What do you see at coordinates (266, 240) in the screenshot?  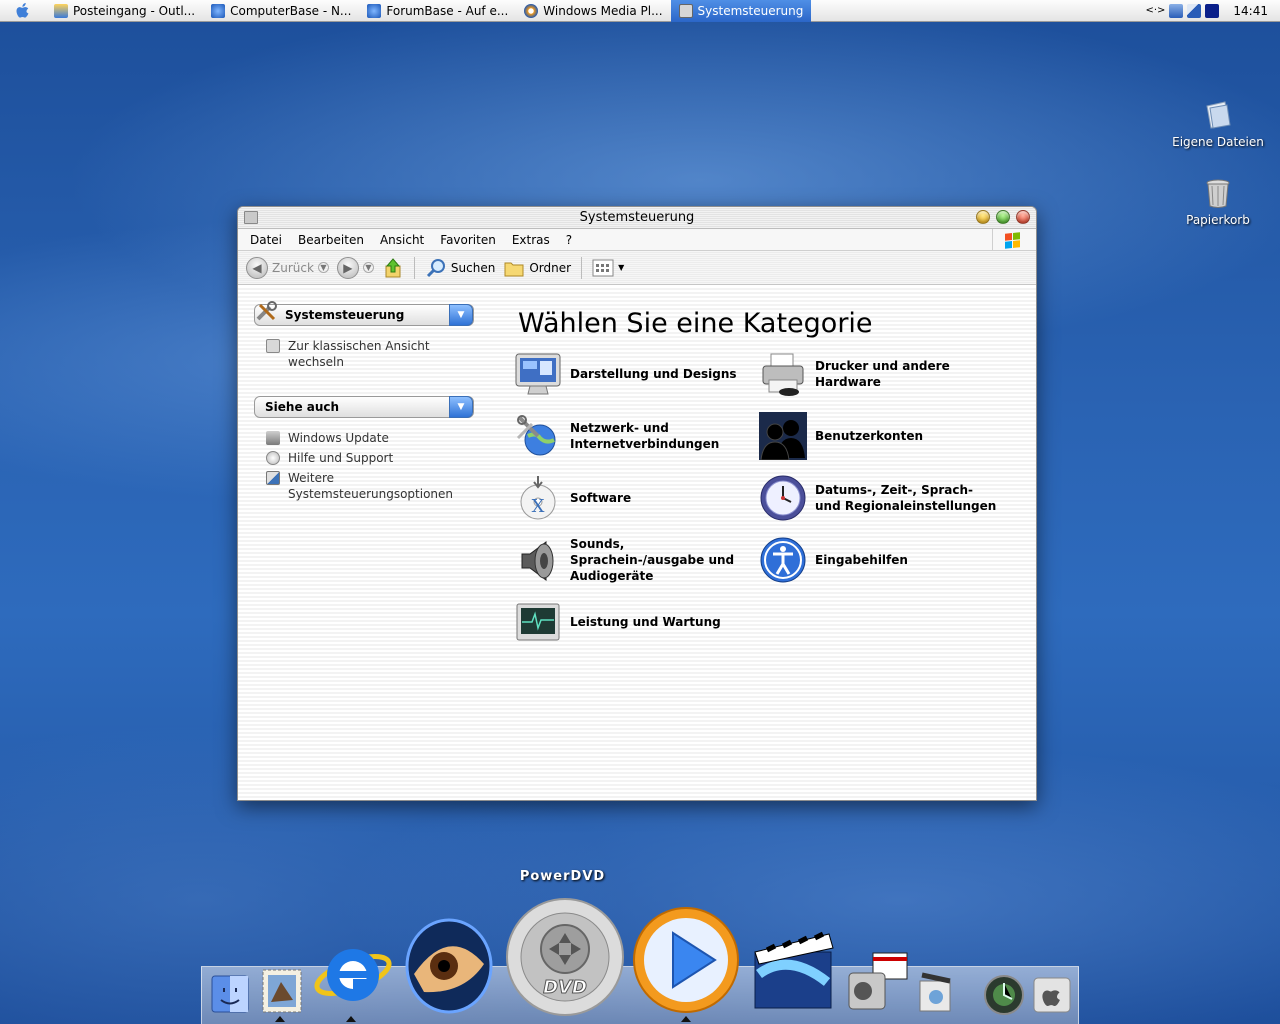 I see `menu-datei: Datei` at bounding box center [266, 240].